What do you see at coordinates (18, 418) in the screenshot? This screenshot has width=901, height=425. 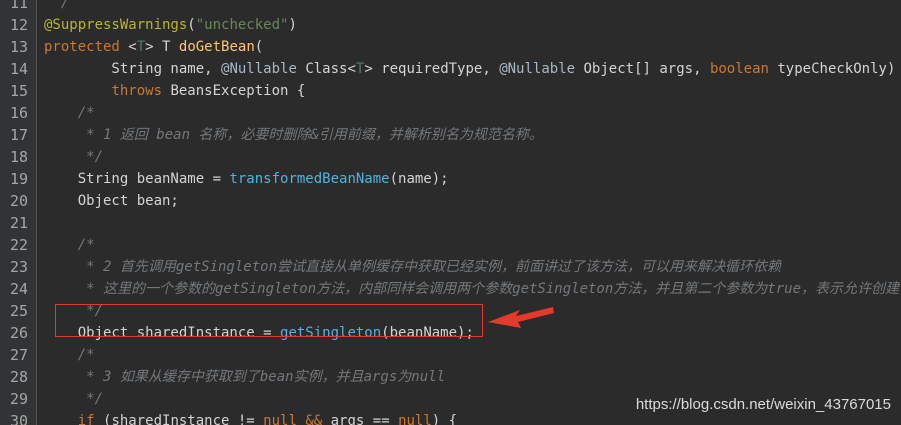 I see `line-number: 30` at bounding box center [18, 418].